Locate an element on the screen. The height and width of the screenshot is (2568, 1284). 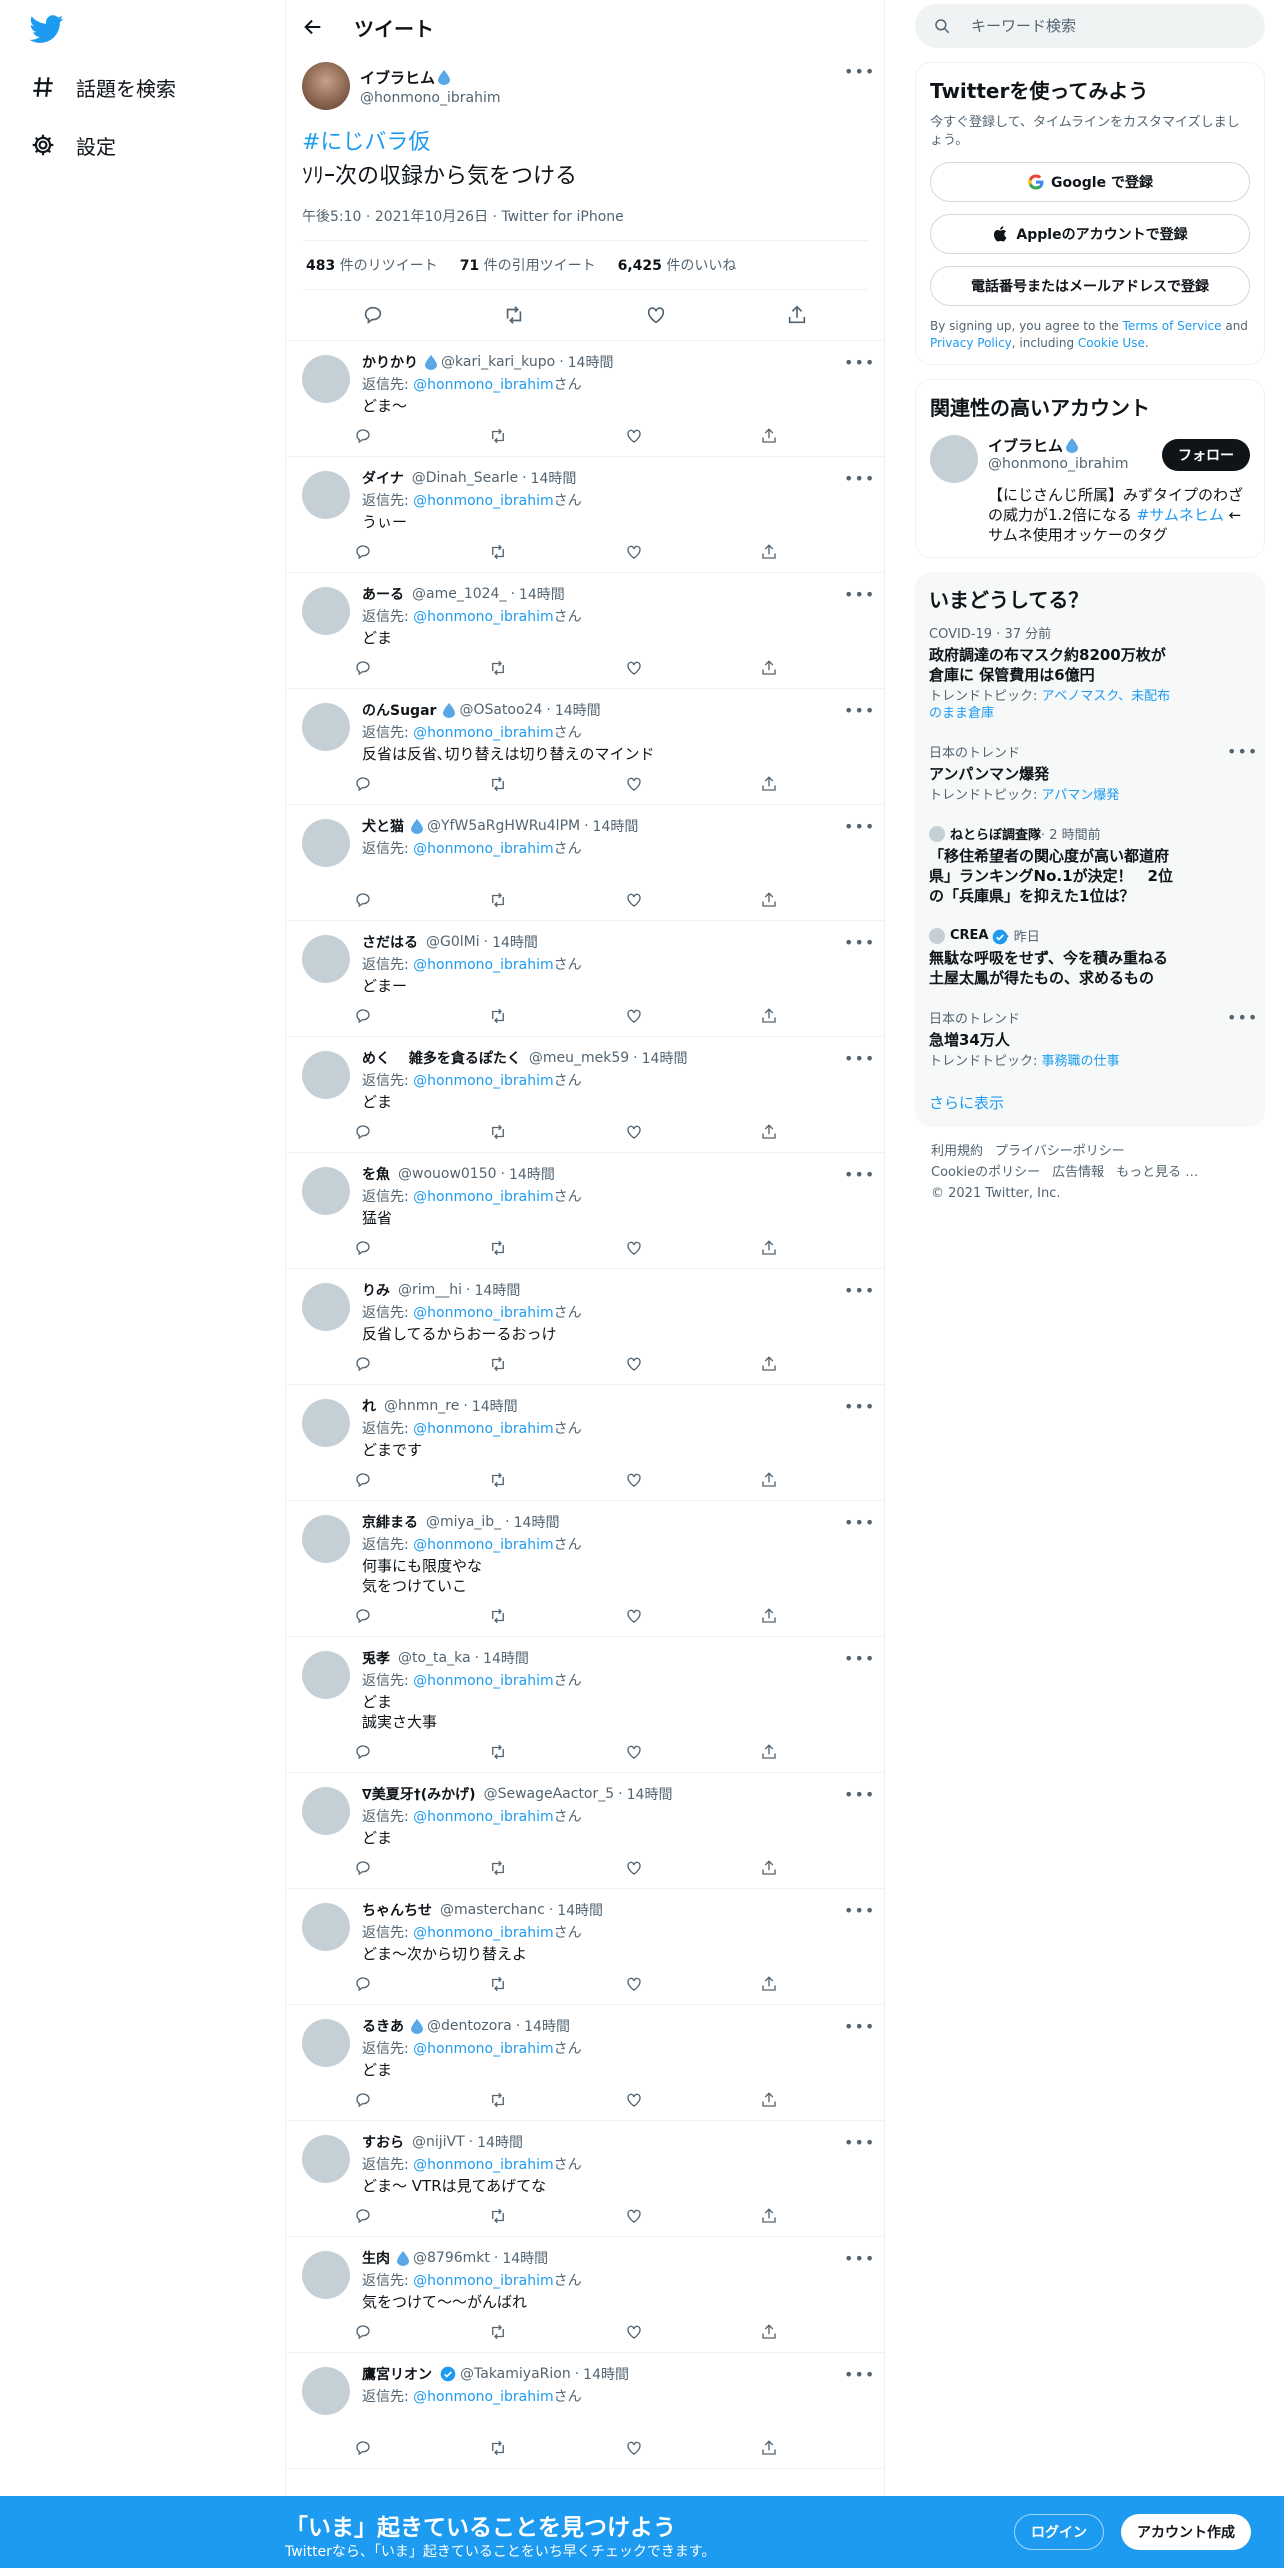
search-box is located at coordinates (1090, 26).